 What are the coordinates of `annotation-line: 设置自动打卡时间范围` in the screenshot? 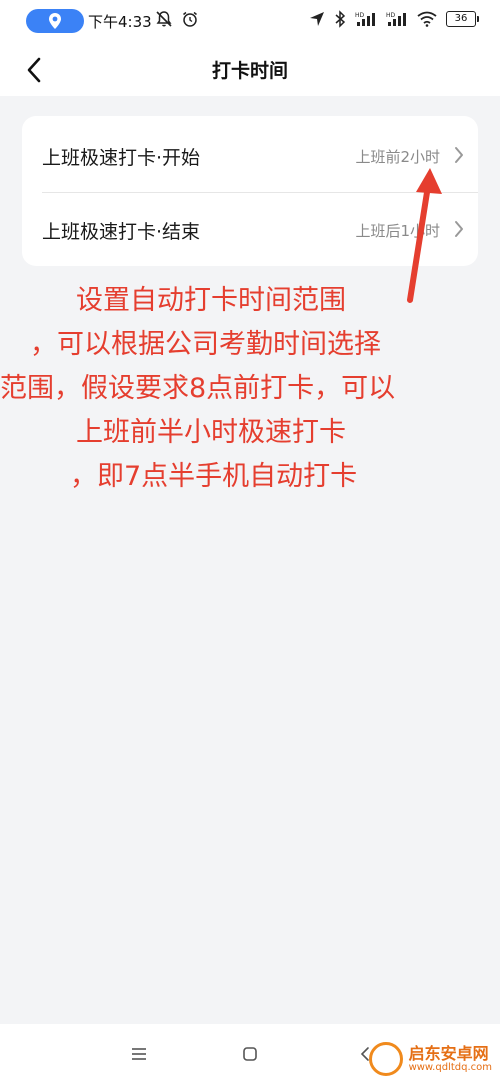 It's located at (211, 300).